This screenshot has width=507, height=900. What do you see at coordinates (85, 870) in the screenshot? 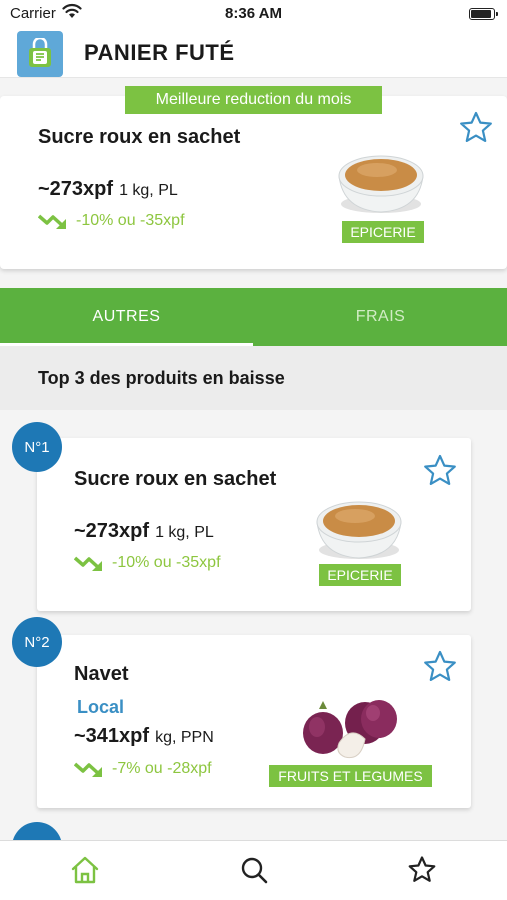
I see `home-icon` at bounding box center [85, 870].